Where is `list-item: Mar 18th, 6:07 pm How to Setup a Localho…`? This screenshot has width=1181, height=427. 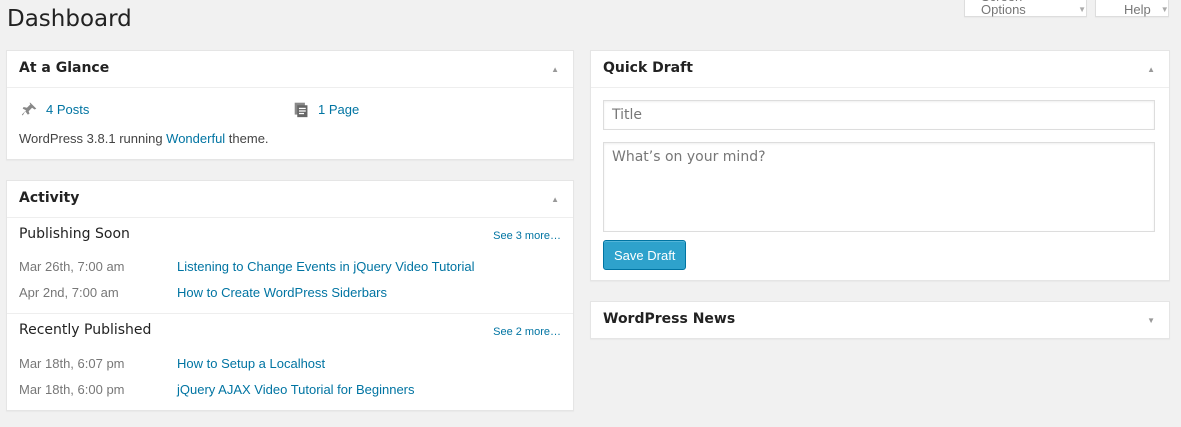 list-item: Mar 18th, 6:07 pm How to Setup a Localho… is located at coordinates (172, 363).